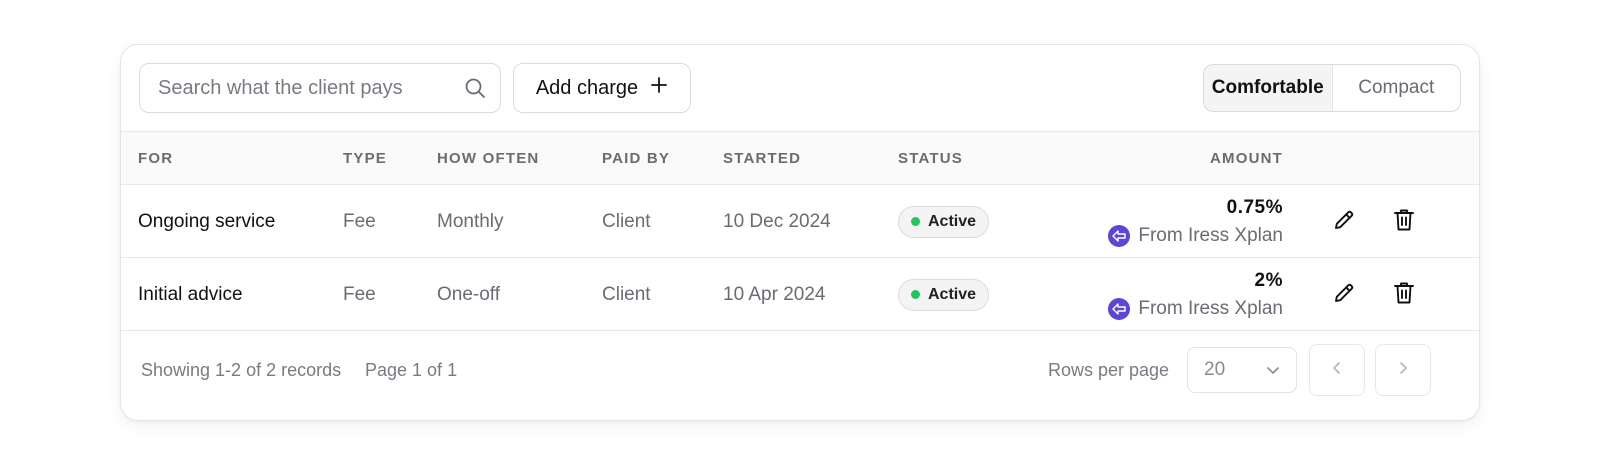 The image size is (1600, 469). Describe the element at coordinates (469, 294) in the screenshot. I see `cell-how-often: One-off` at that location.